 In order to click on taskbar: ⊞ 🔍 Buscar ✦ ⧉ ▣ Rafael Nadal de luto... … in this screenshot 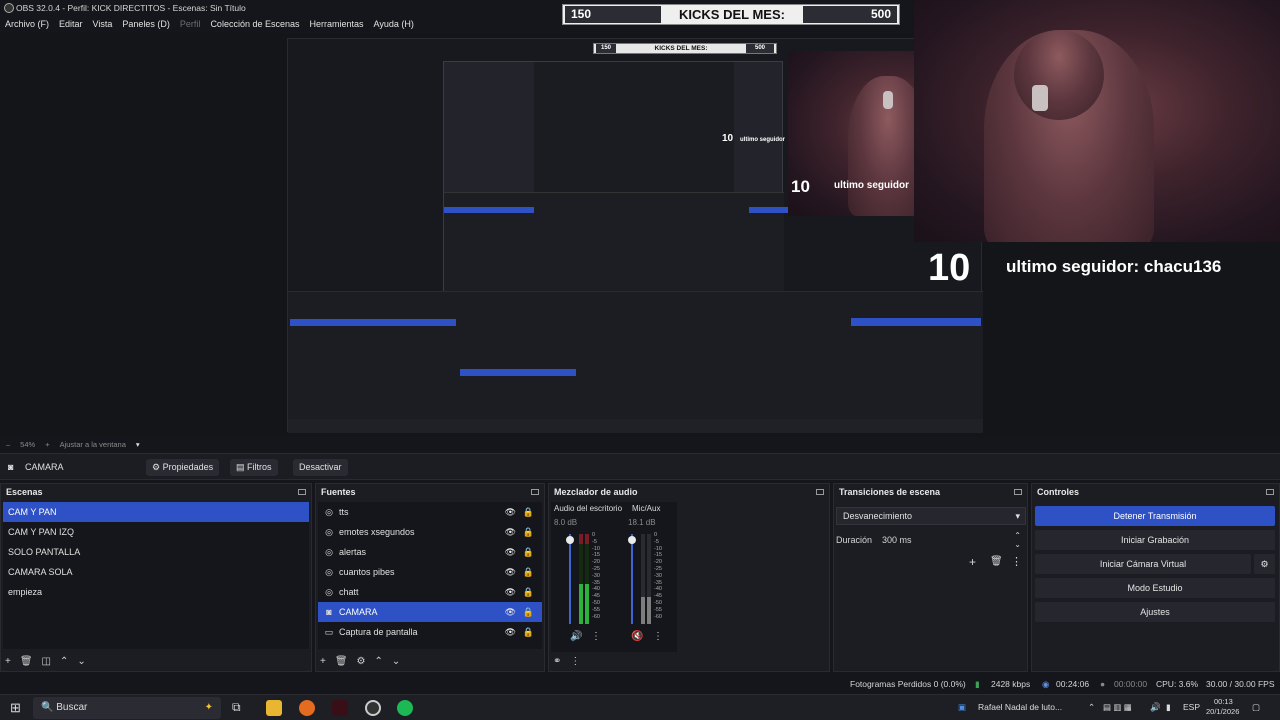, I will do `click(640, 707)`.